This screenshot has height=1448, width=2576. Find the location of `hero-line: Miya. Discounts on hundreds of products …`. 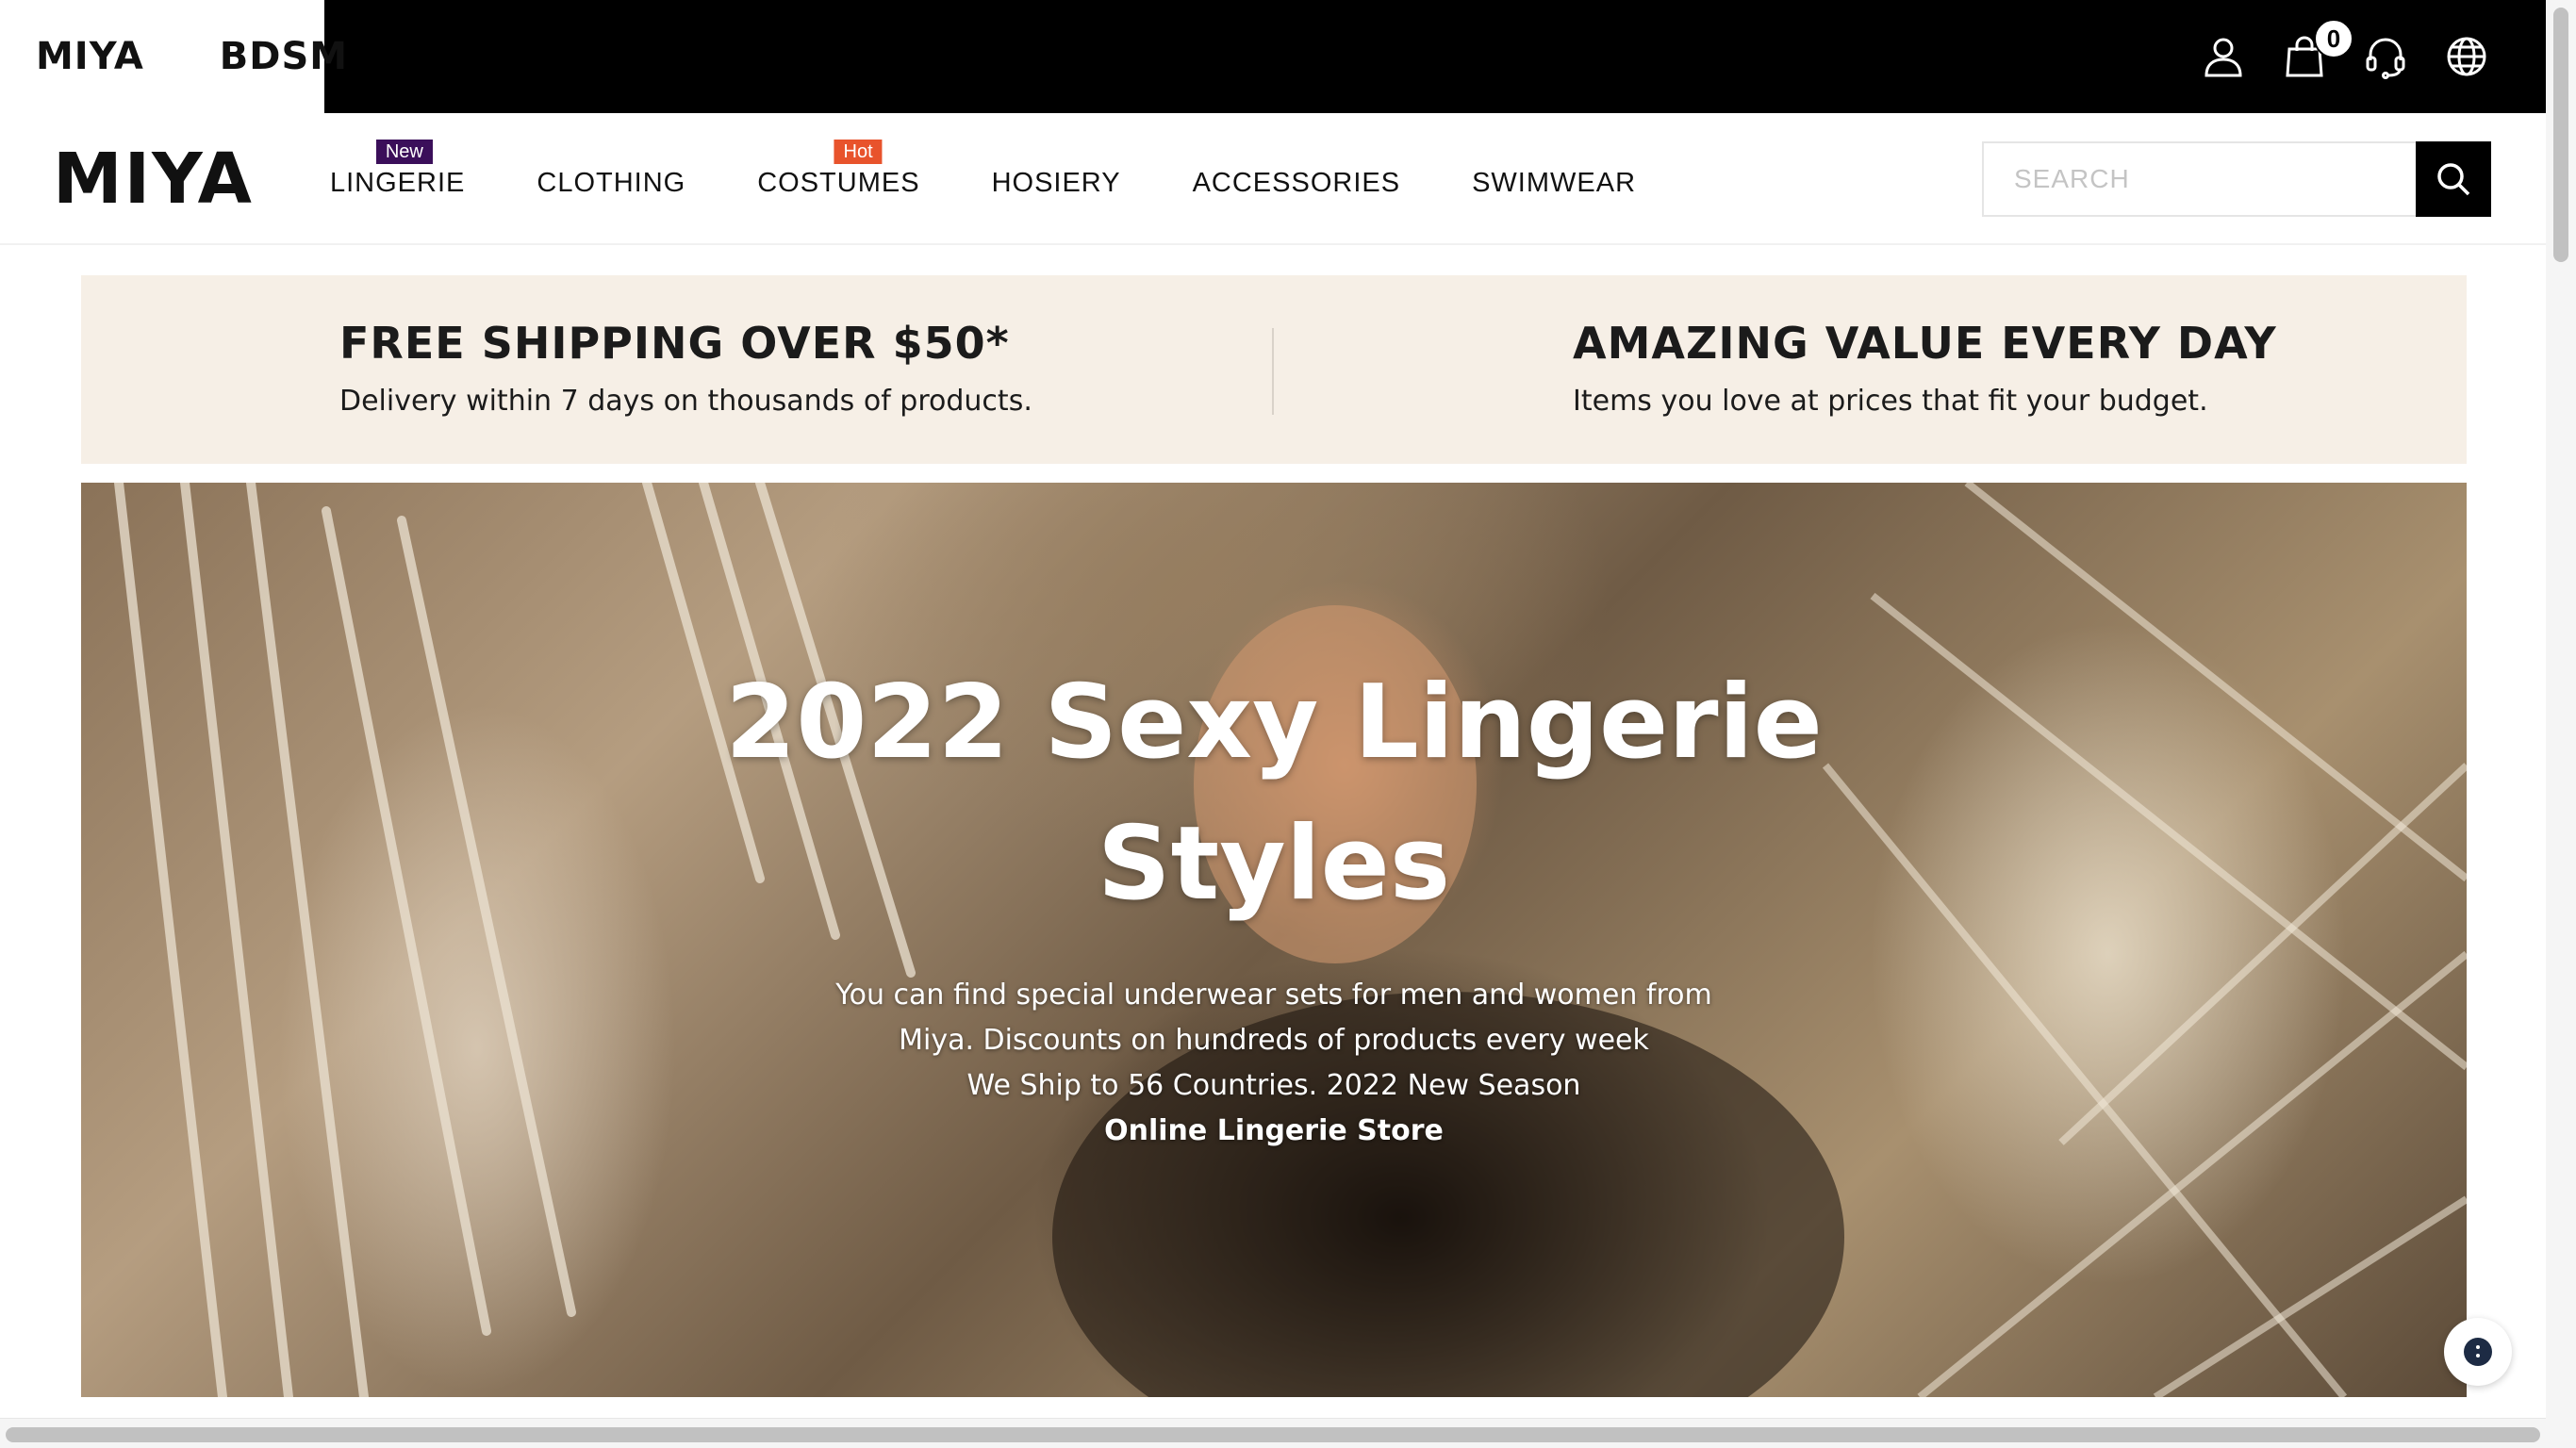

hero-line: Miya. Discounts on hundreds of products … is located at coordinates (1274, 1040).